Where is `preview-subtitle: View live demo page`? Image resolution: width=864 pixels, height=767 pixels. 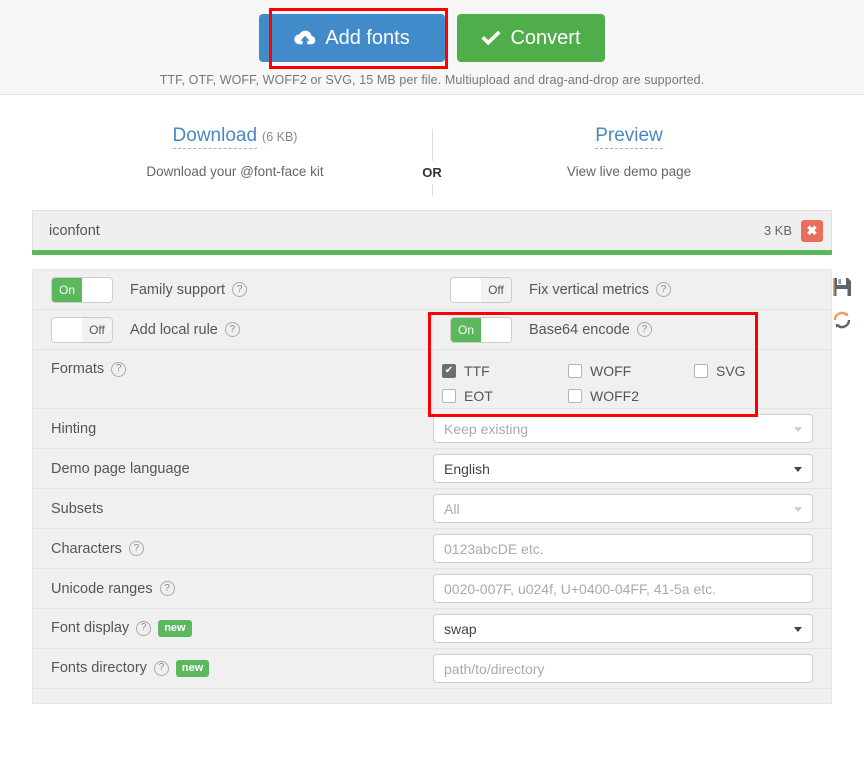 preview-subtitle: View live demo page is located at coordinates (629, 171).